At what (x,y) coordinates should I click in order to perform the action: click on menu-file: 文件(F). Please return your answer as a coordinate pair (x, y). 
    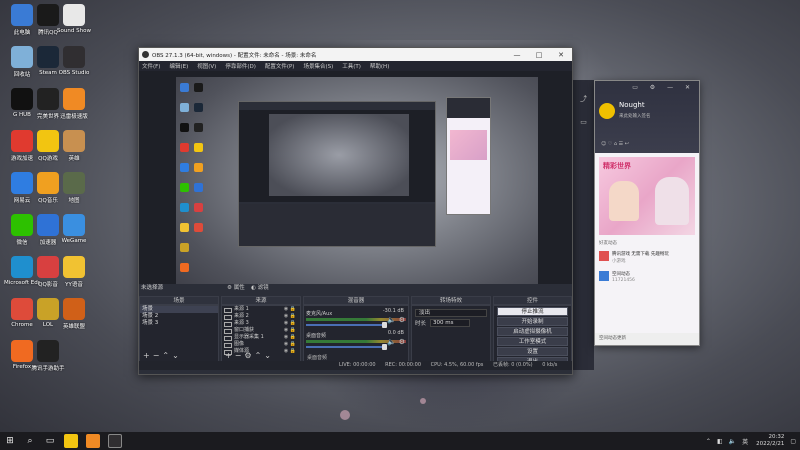
    Looking at the image, I should click on (151, 66).